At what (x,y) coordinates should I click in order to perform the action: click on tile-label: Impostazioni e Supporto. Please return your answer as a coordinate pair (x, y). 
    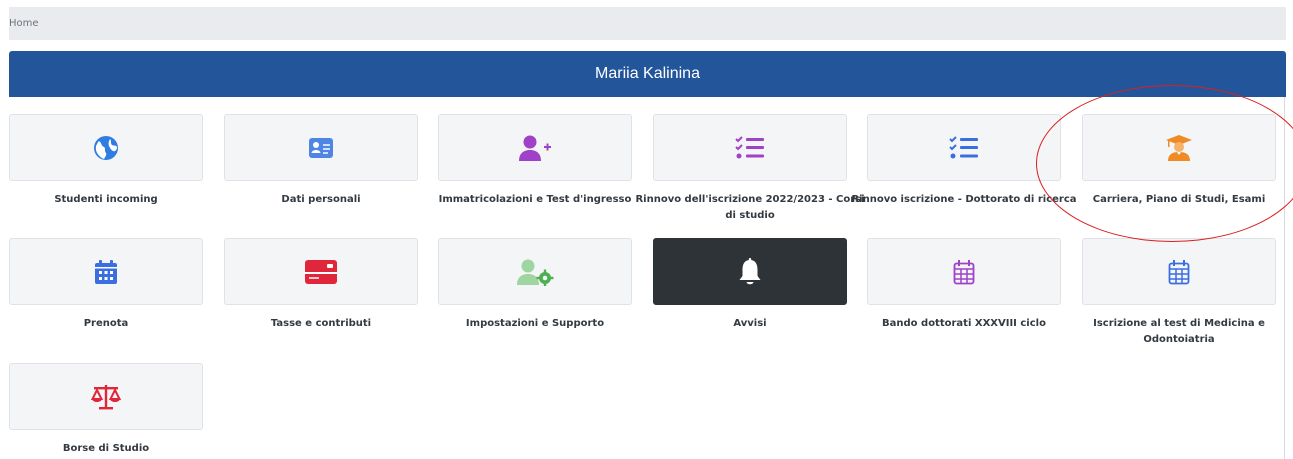
    Looking at the image, I should click on (535, 323).